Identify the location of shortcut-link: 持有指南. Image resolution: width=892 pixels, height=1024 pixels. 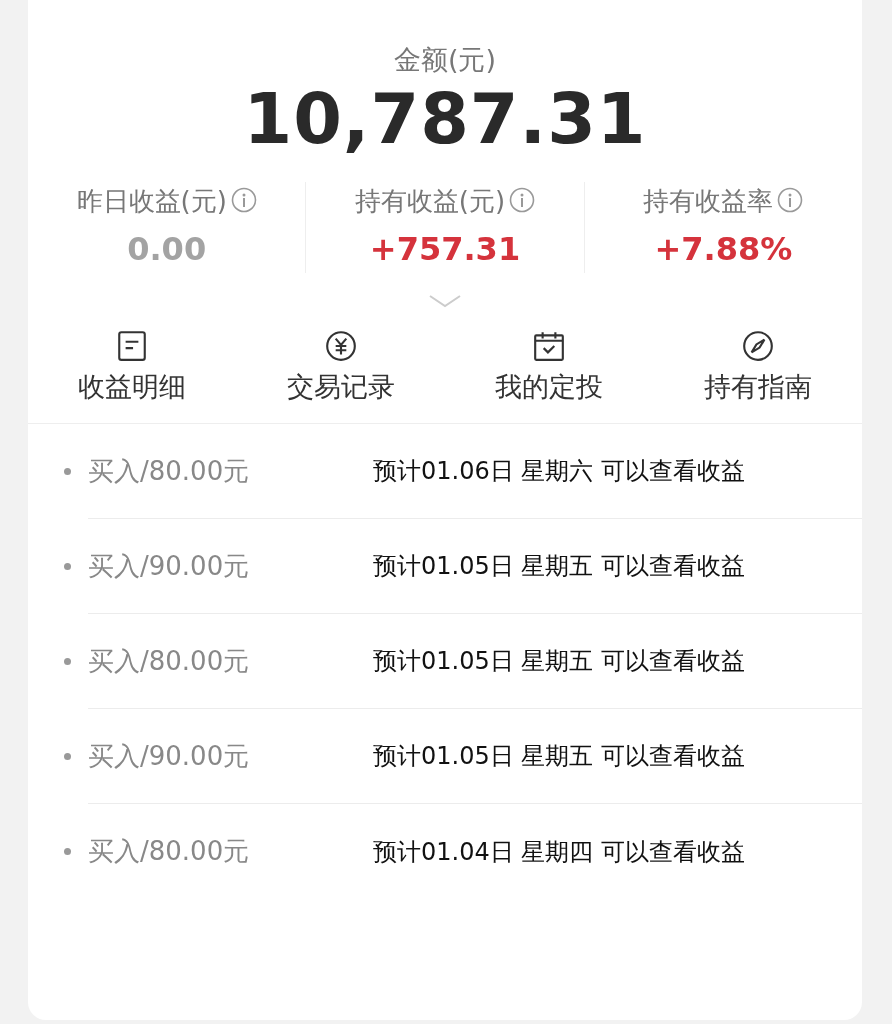
(757, 386).